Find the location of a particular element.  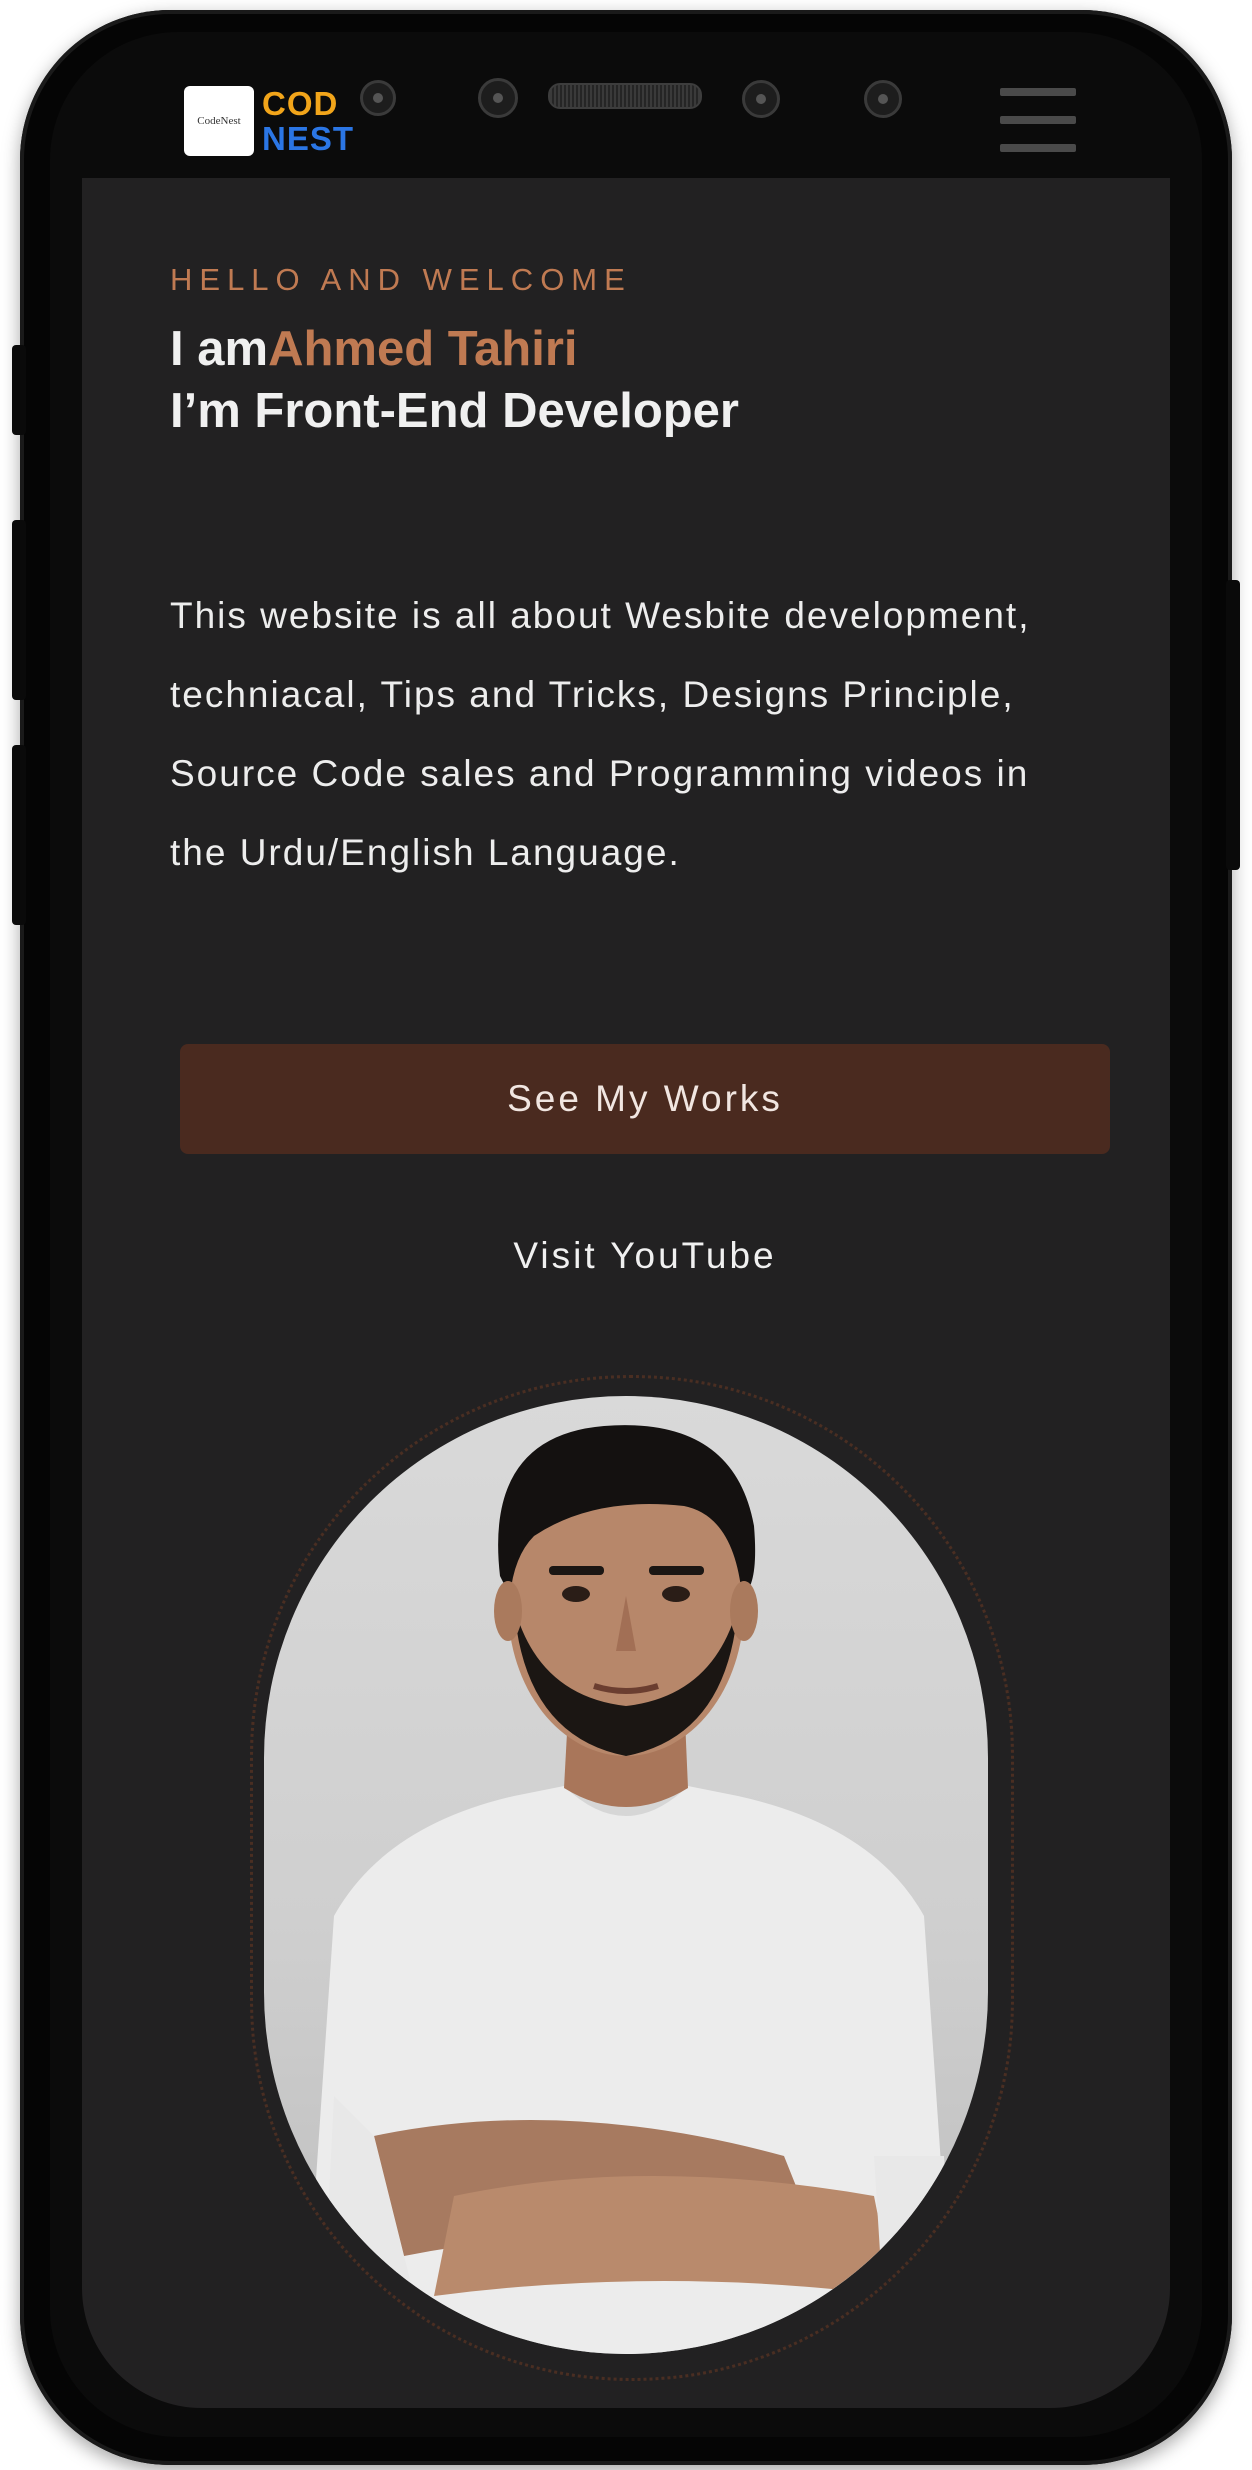

hamburger-icon is located at coordinates (1038, 120).